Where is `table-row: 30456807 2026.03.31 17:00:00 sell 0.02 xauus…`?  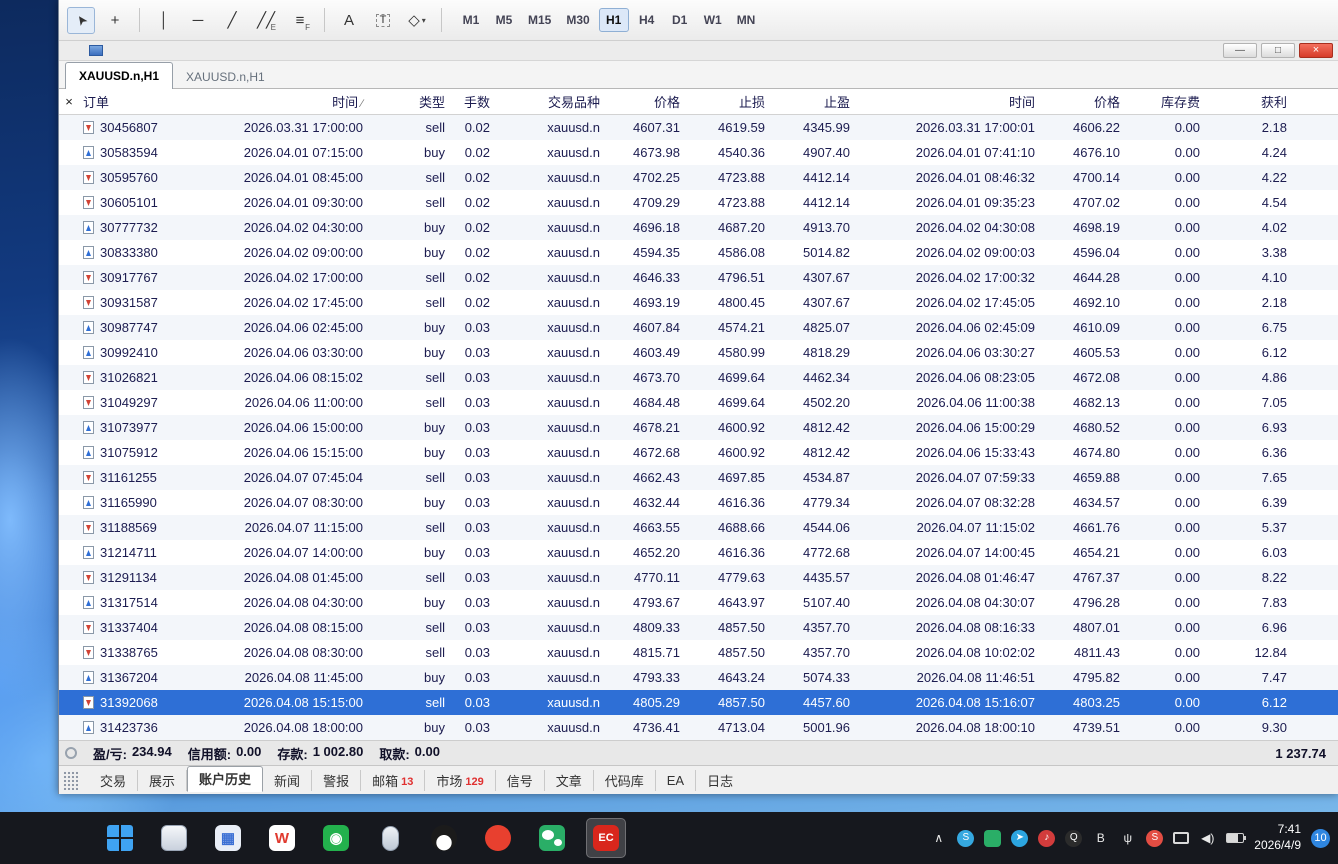 table-row: 30456807 2026.03.31 17:00:00 sell 0.02 xauus… is located at coordinates (698, 127).